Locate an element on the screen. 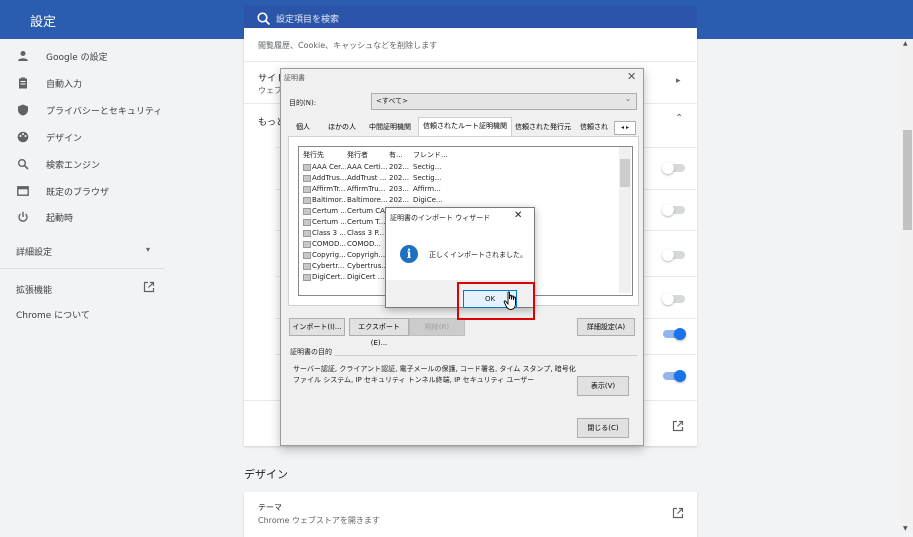  sidebar-divider is located at coordinates (82, 268).